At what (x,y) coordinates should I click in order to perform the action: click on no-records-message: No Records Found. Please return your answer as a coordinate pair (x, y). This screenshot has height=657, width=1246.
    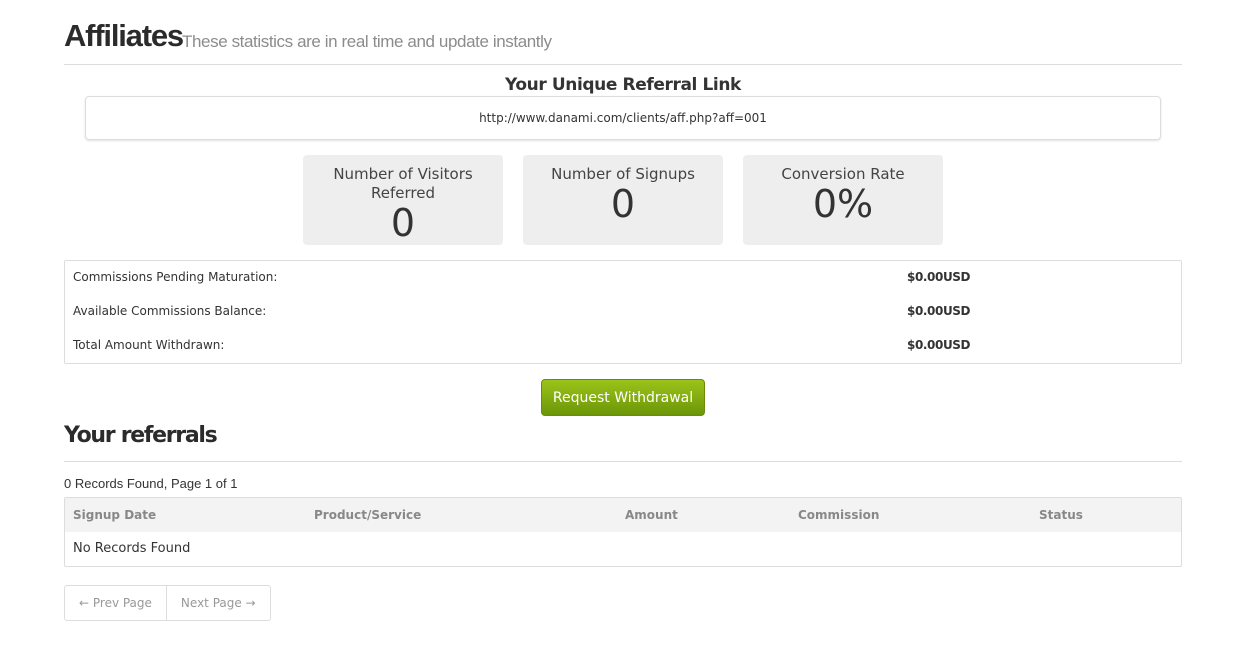
    Looking at the image, I should click on (132, 548).